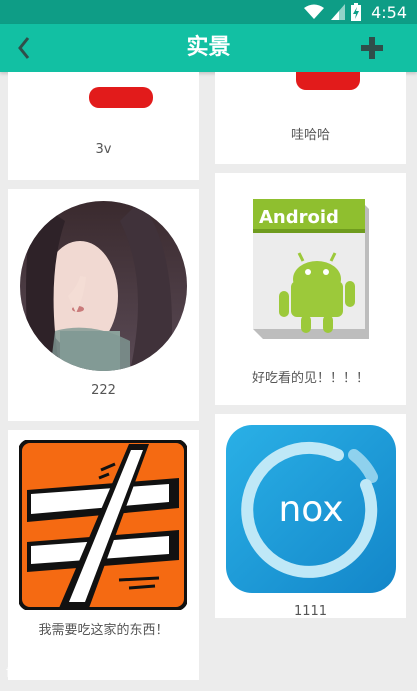  What do you see at coordinates (310, 378) in the screenshot?
I see `card-label: 好吃看的见！！！！` at bounding box center [310, 378].